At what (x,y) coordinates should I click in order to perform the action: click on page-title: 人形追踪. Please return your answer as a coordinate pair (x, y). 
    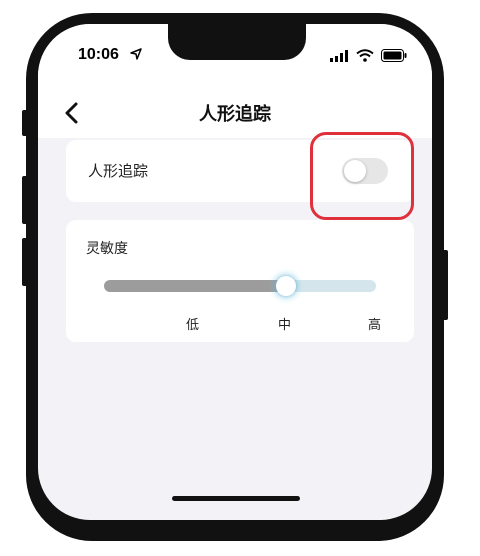
    Looking at the image, I should click on (235, 114).